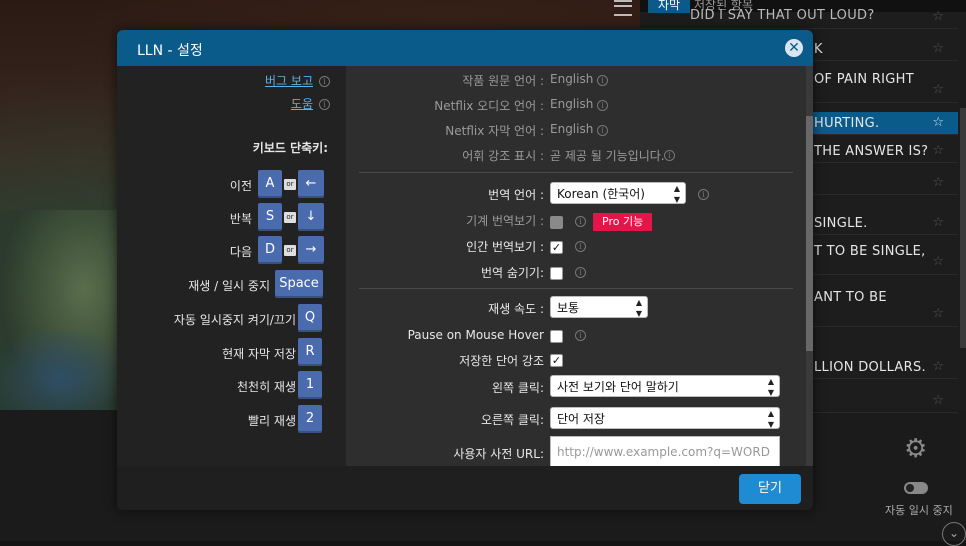 The height and width of the screenshot is (546, 966). Describe the element at coordinates (556, 247) in the screenshot. I see `human-translation-checkbox: ✓` at that location.